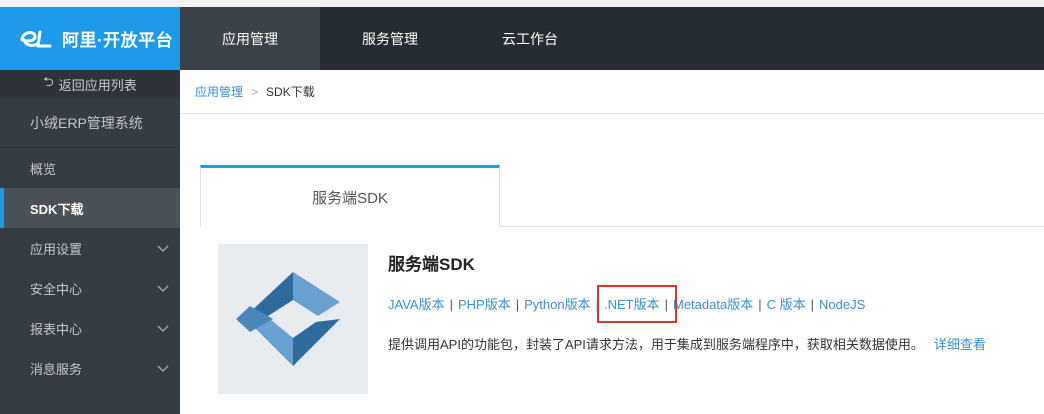  I want to click on link-nodejs: NodeJS, so click(842, 304).